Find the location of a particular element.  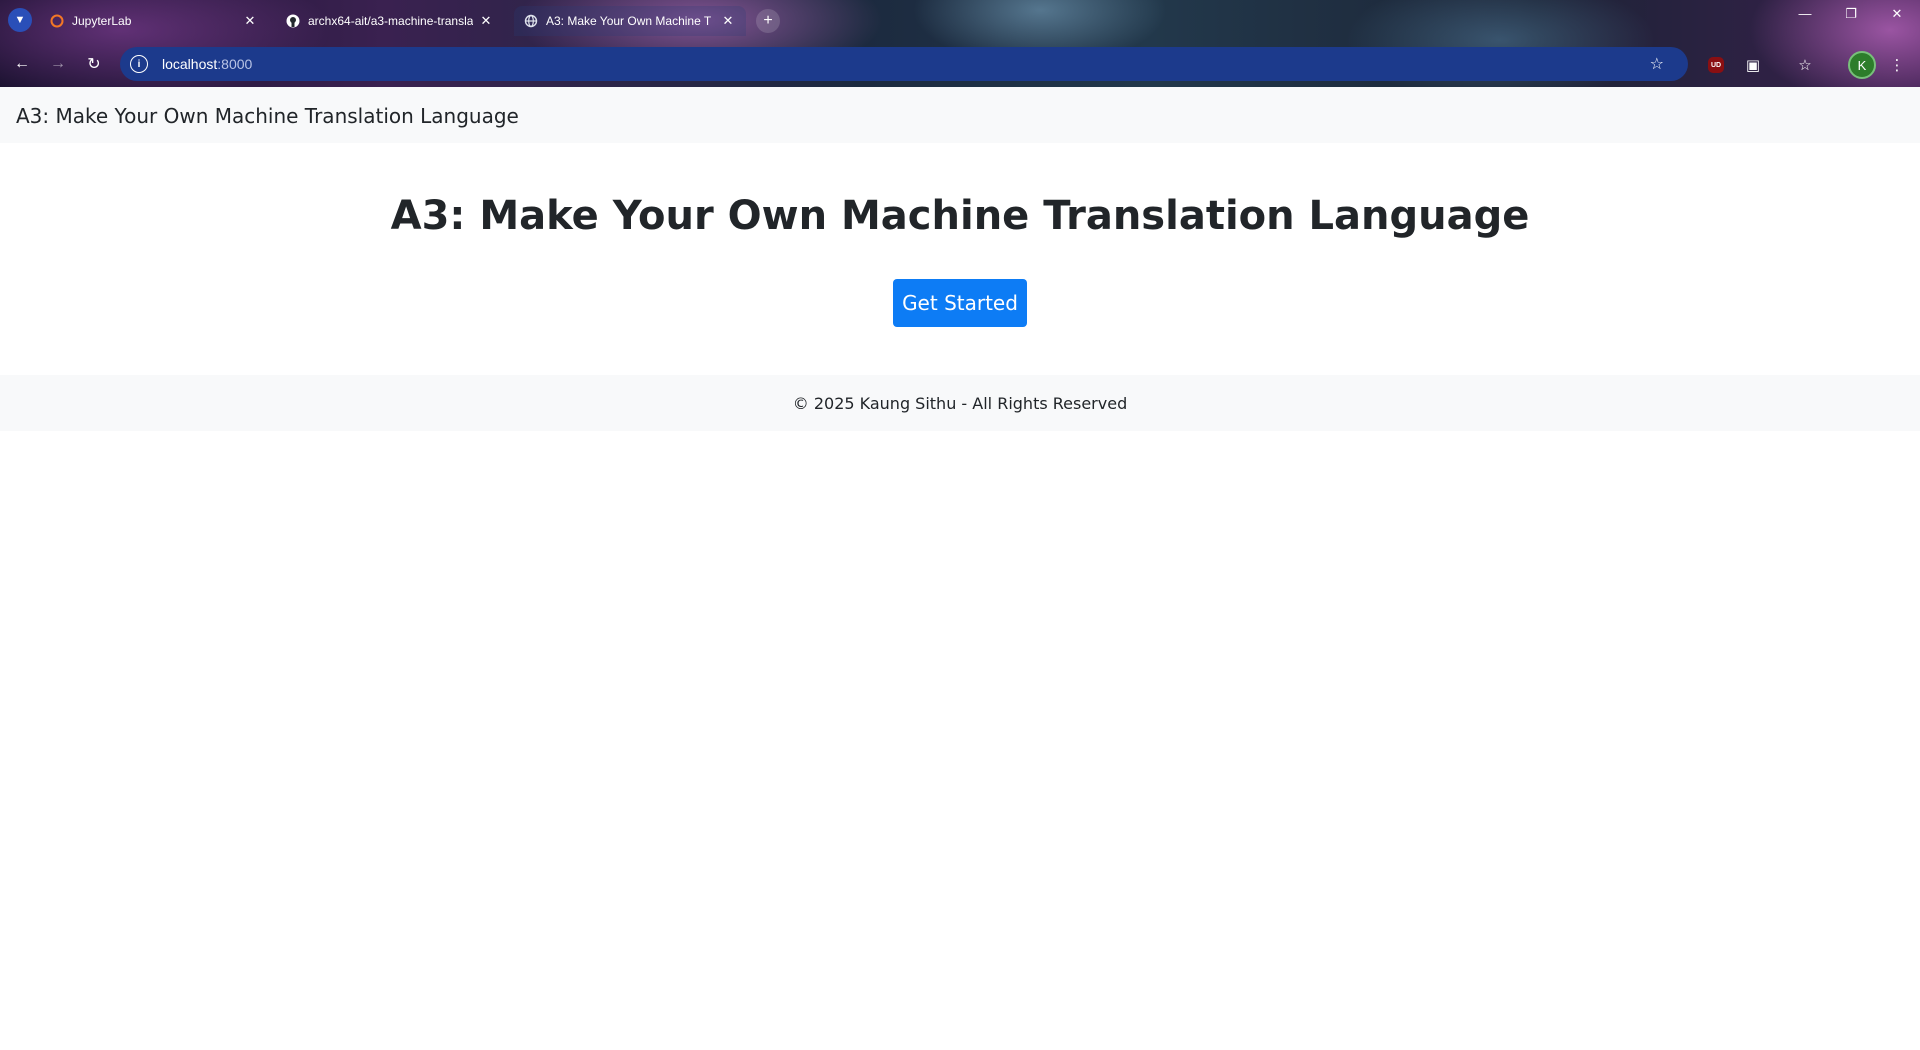

forward-button: → is located at coordinates (58, 64).